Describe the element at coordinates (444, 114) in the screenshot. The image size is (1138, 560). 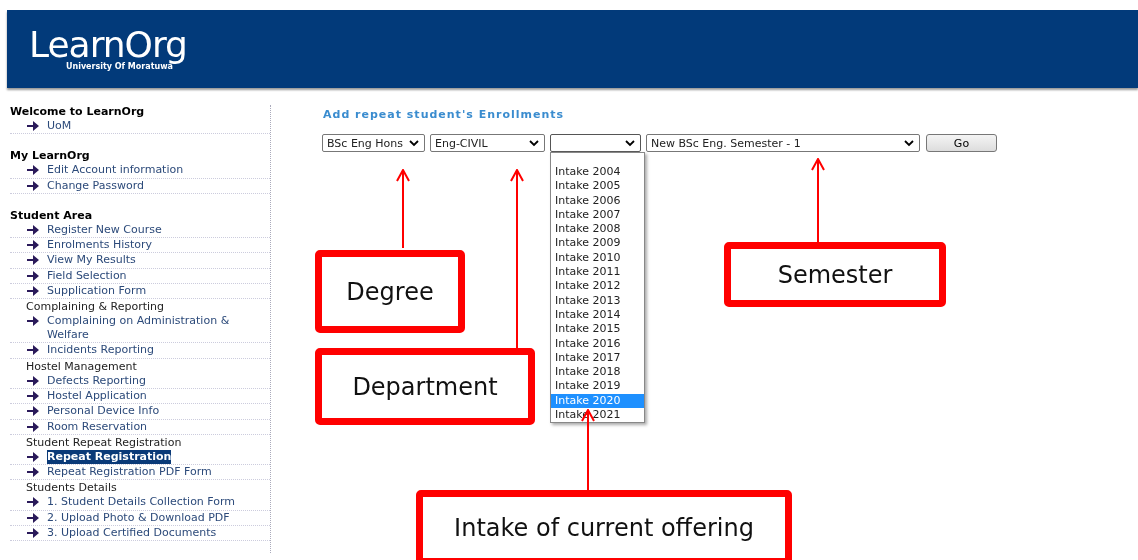
I see `page-title: Add repeat student's Enrollments` at that location.